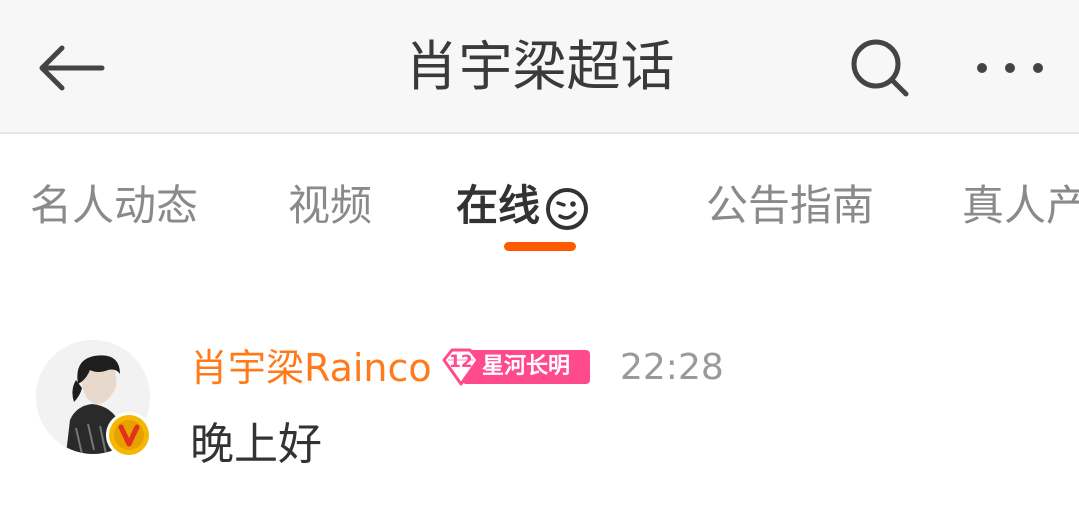 This screenshot has height=524, width=1079. What do you see at coordinates (256, 444) in the screenshot?
I see `message-text: 晚上好` at bounding box center [256, 444].